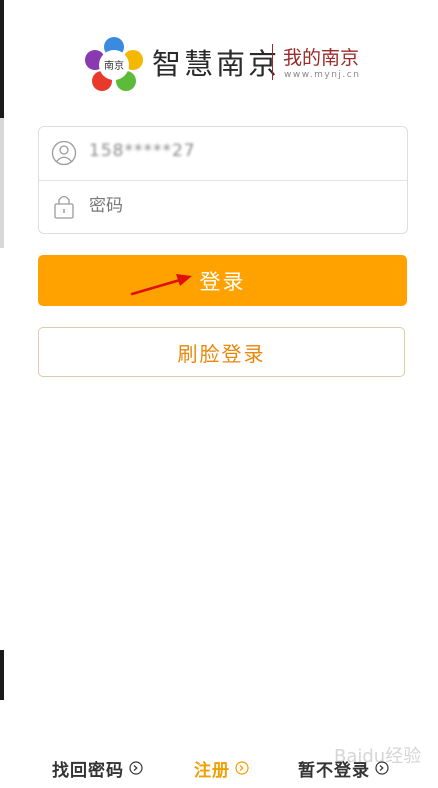 The height and width of the screenshot is (788, 438). I want to click on password-input, so click(239, 206).